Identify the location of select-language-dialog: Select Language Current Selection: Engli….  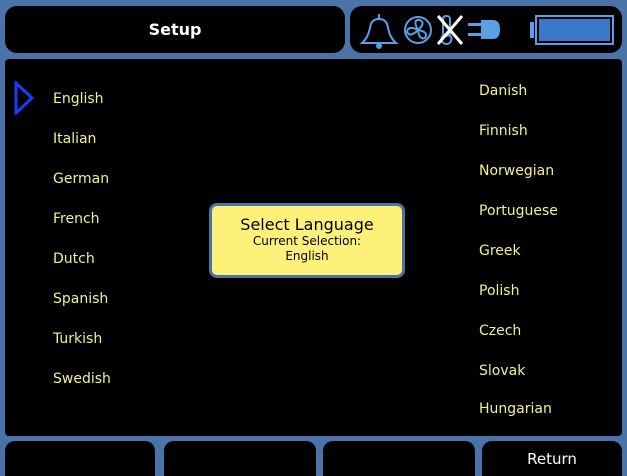
(307, 240).